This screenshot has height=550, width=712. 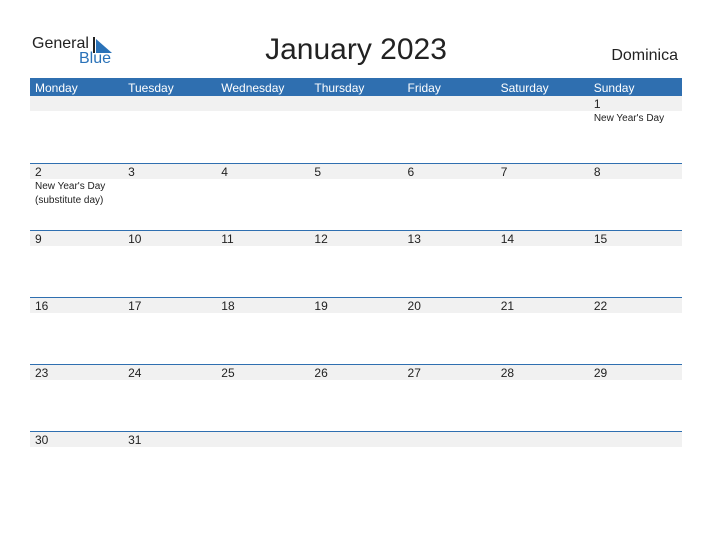 What do you see at coordinates (262, 331) in the screenshot?
I see `day-cell: 18` at bounding box center [262, 331].